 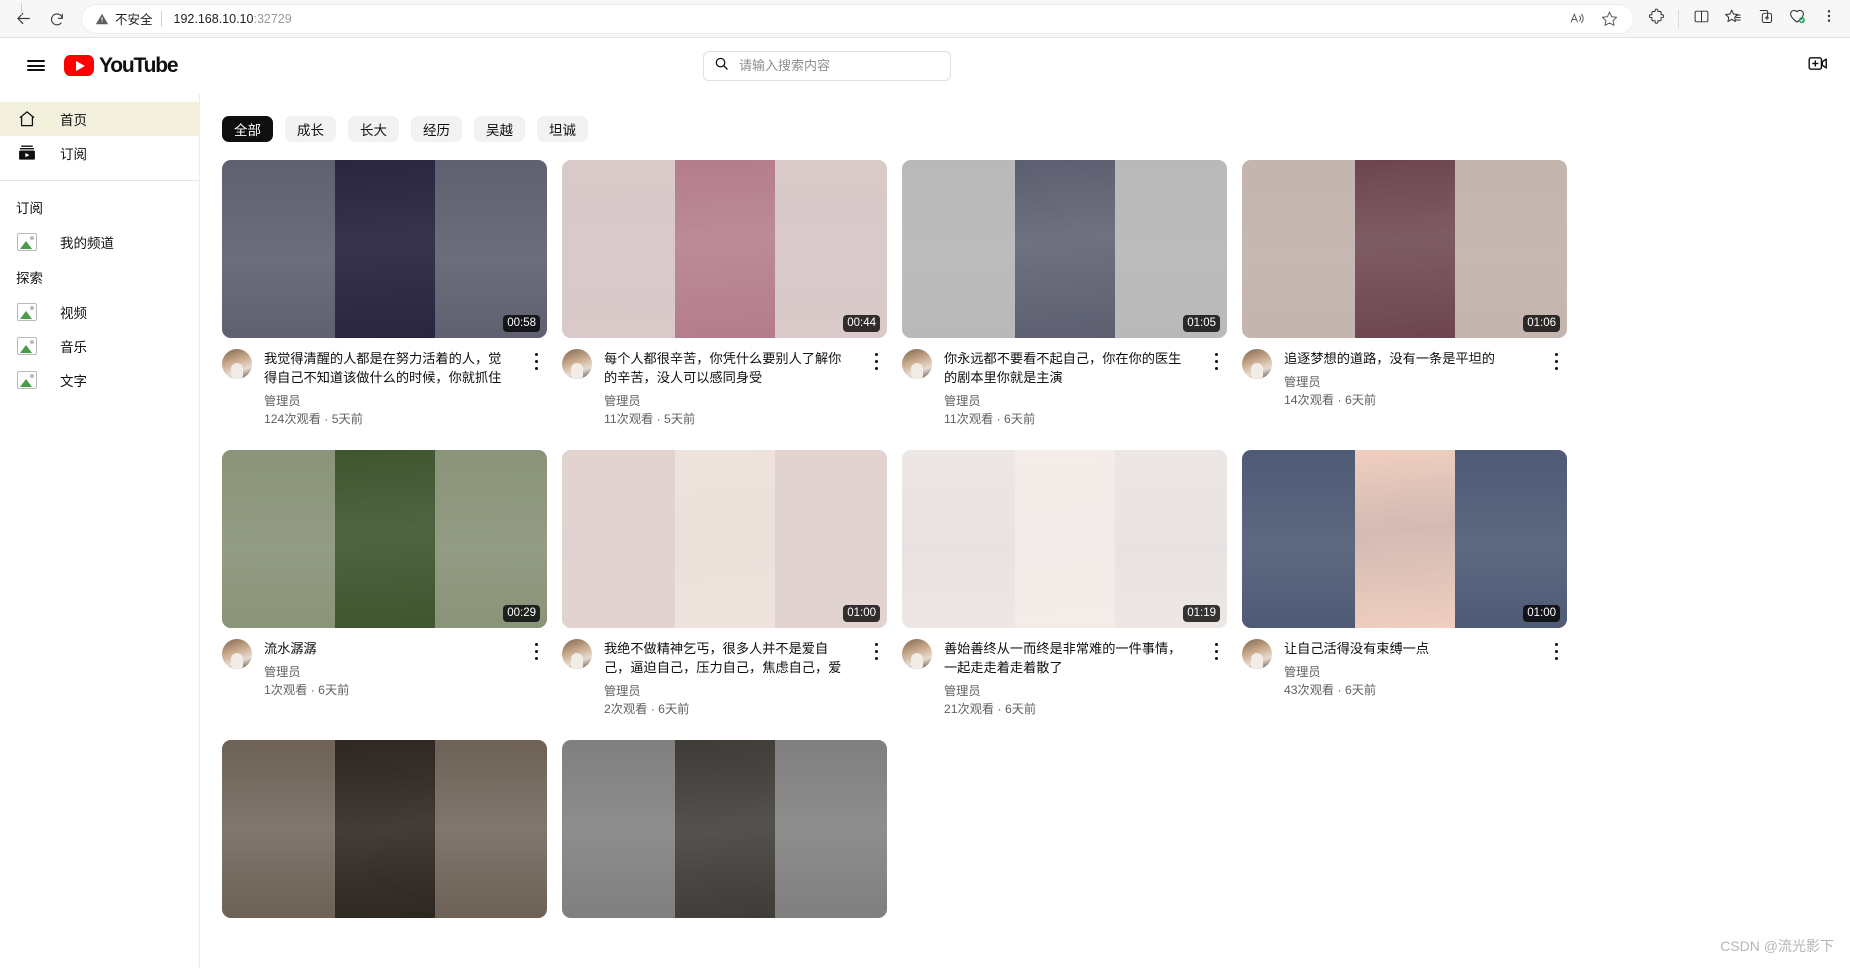 I want to click on chip-growth: 成长, so click(x=310, y=129).